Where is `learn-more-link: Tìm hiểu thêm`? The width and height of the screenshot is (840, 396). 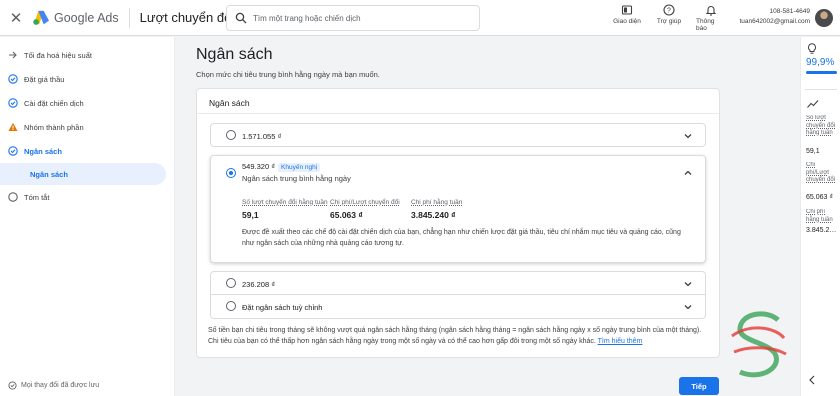
learn-more-link: Tìm hiểu thêm is located at coordinates (620, 341).